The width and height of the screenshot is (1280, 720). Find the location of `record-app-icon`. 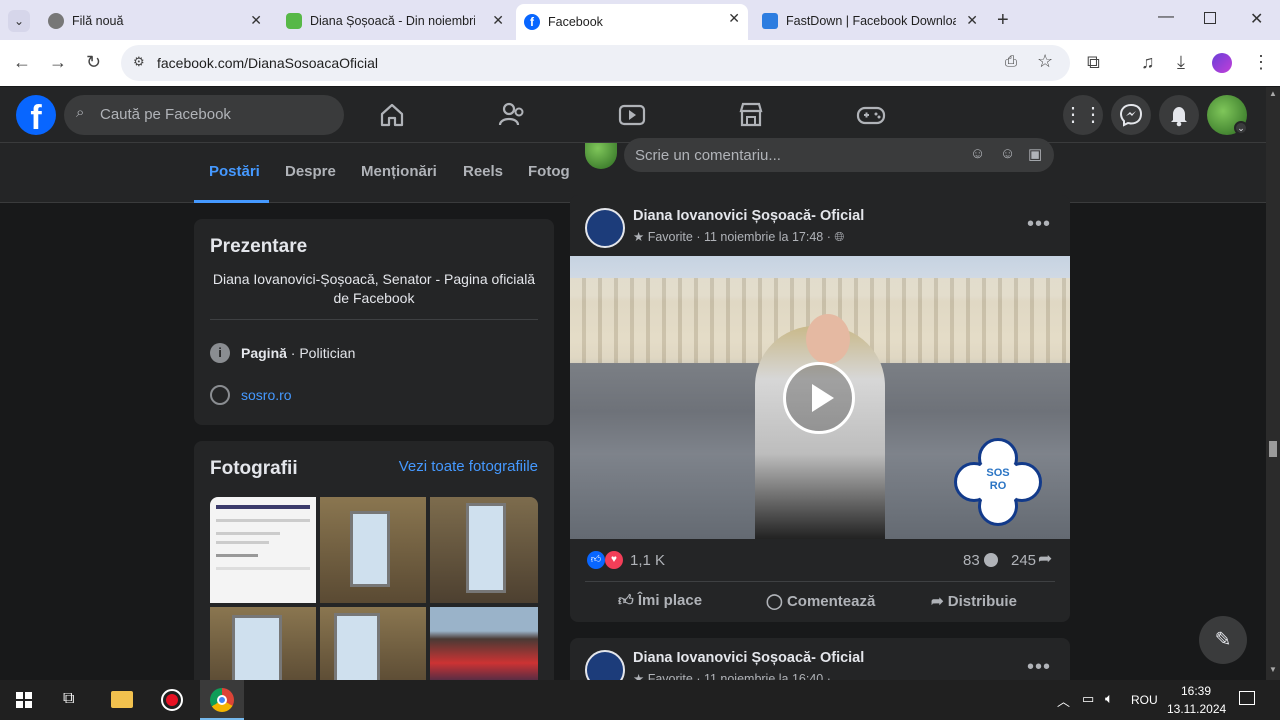

record-app-icon is located at coordinates (172, 700).